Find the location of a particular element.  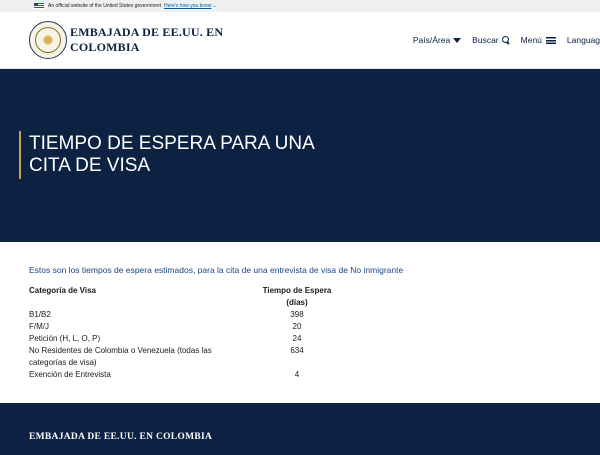

language-selector: Languag is located at coordinates (583, 40).